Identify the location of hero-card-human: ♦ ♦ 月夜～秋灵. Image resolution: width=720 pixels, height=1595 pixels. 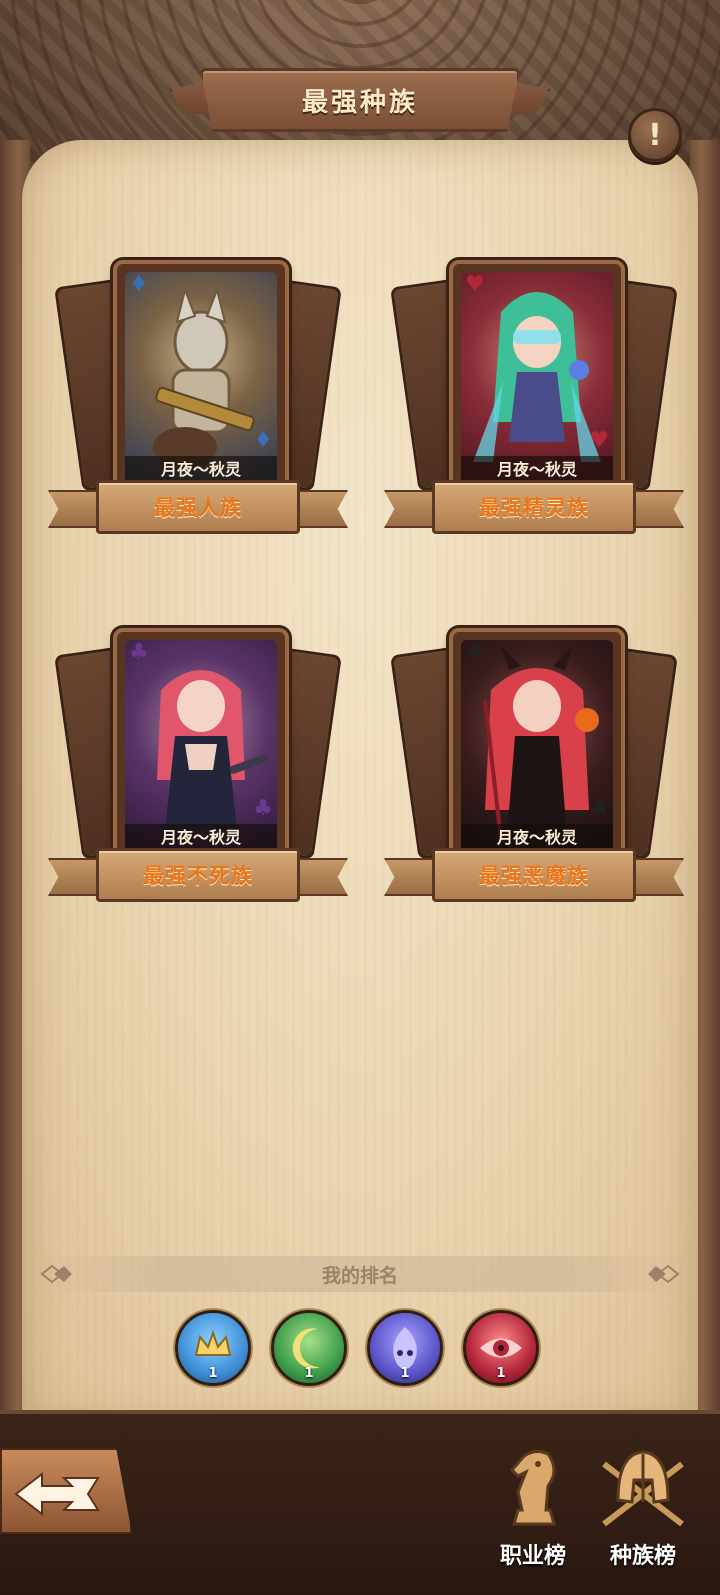
(201, 378).